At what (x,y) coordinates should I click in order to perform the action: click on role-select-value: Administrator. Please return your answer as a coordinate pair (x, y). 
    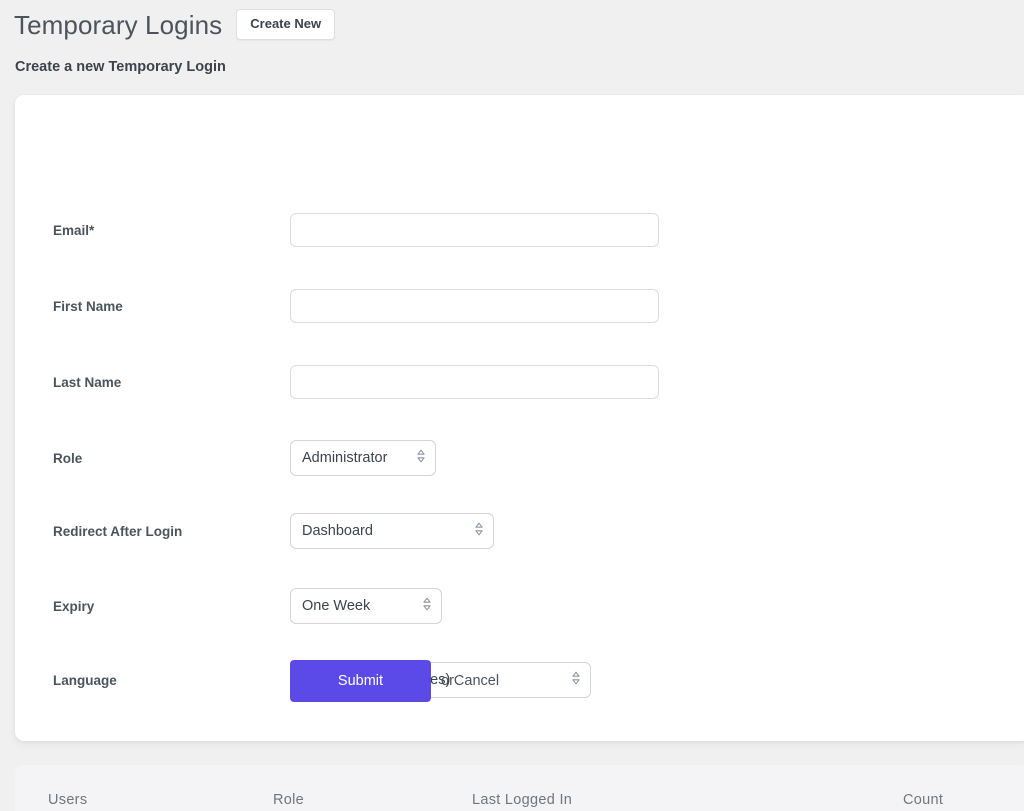
    Looking at the image, I should click on (345, 458).